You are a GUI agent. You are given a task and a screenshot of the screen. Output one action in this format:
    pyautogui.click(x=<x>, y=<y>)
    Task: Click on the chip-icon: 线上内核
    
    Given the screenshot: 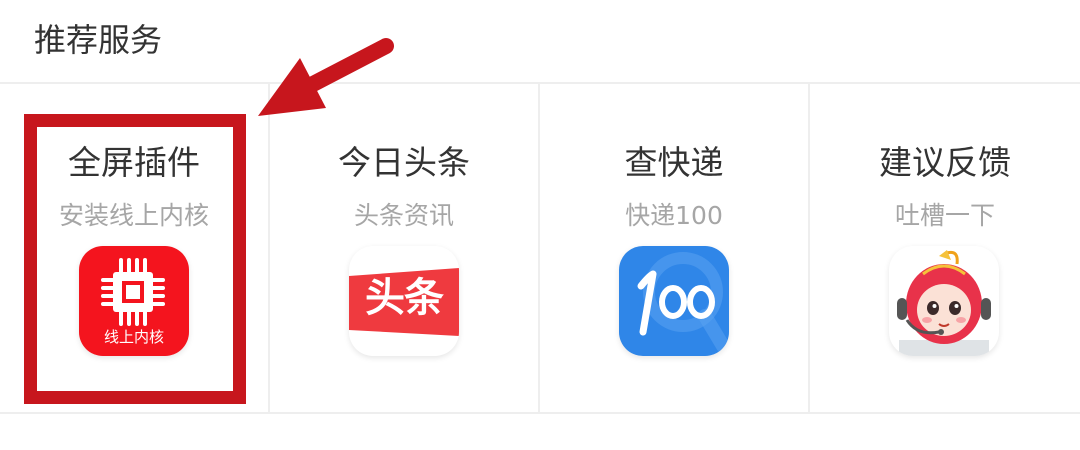 What is the action you would take?
    pyautogui.click(x=134, y=301)
    